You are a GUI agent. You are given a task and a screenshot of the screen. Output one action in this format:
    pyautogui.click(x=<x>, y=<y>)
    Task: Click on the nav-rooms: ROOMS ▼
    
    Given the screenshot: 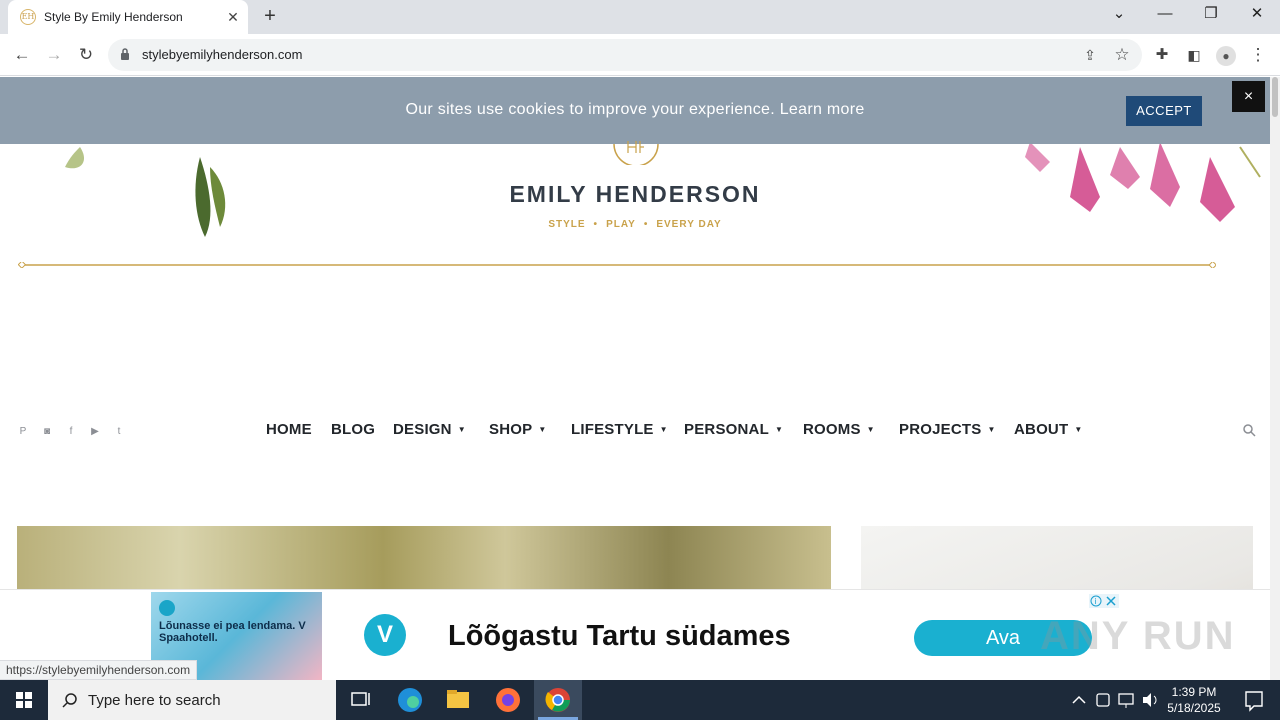 What is the action you would take?
    pyautogui.click(x=839, y=429)
    